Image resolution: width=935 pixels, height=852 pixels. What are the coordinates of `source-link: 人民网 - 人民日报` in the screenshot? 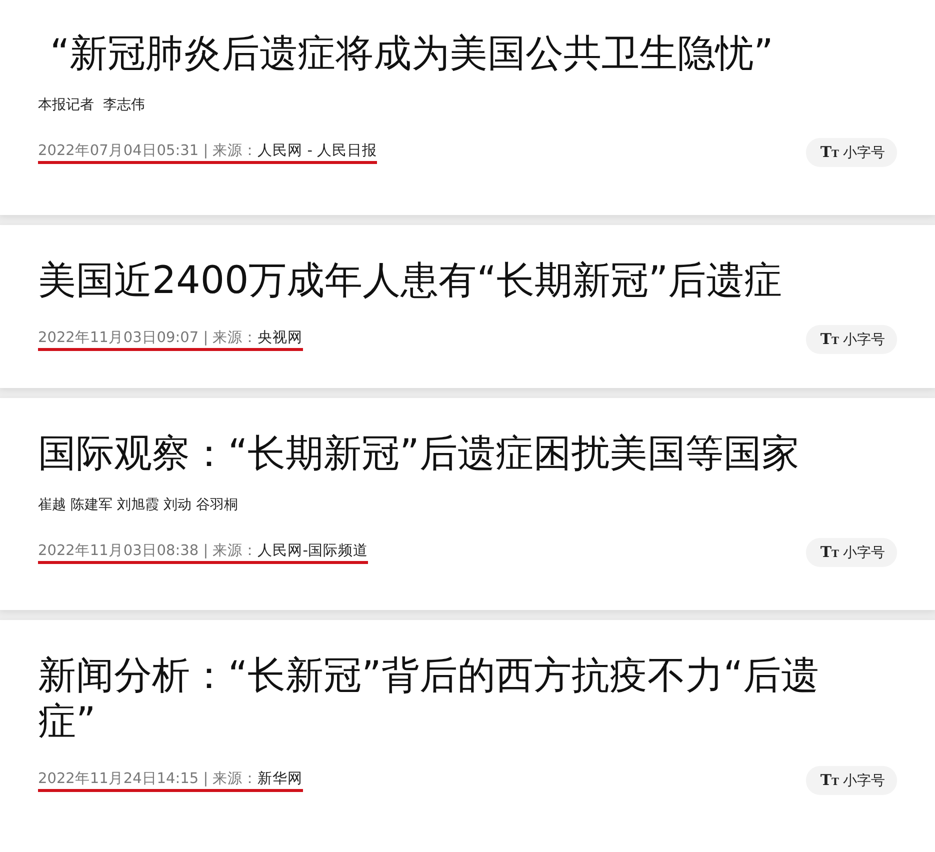 It's located at (318, 151).